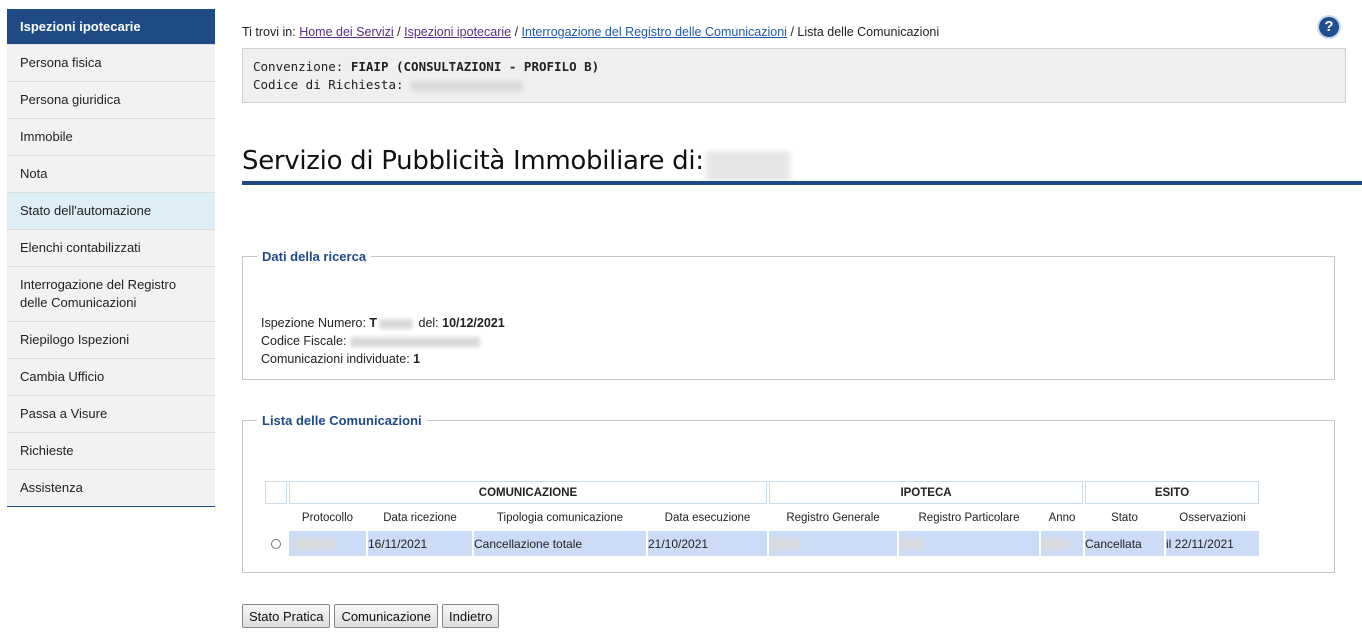  I want to click on cell-data-esecuzione: 21/10/2021, so click(707, 543).